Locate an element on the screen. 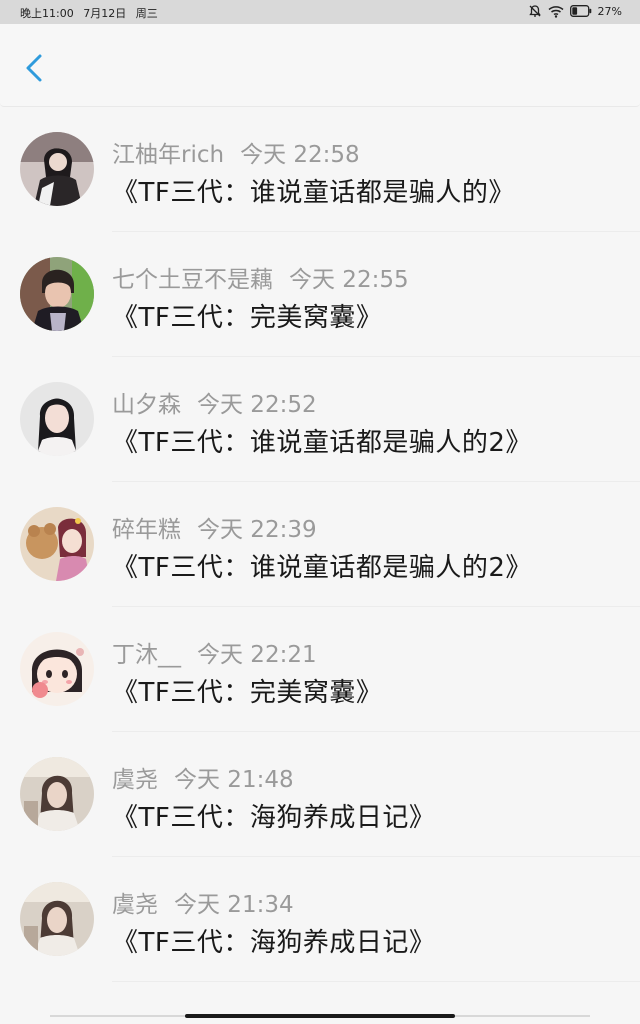 Image resolution: width=640 pixels, height=1024 pixels. message-time: 今天 22:55 is located at coordinates (349, 280).